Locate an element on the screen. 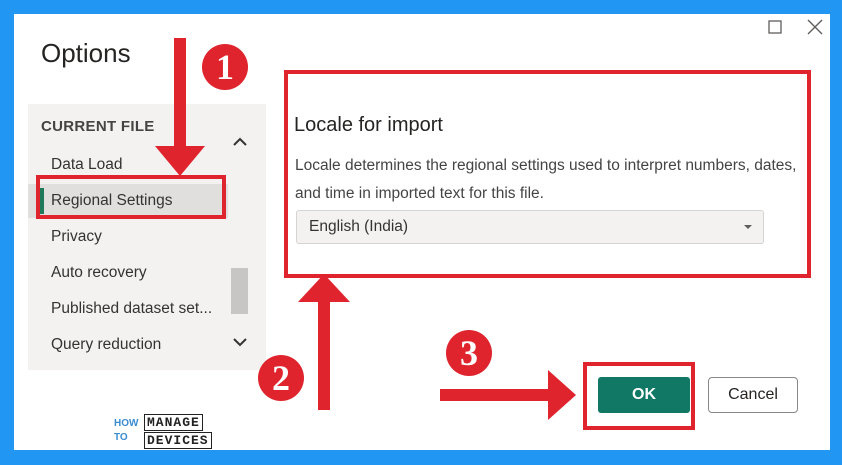  step-badge-1: 1 is located at coordinates (225, 67).